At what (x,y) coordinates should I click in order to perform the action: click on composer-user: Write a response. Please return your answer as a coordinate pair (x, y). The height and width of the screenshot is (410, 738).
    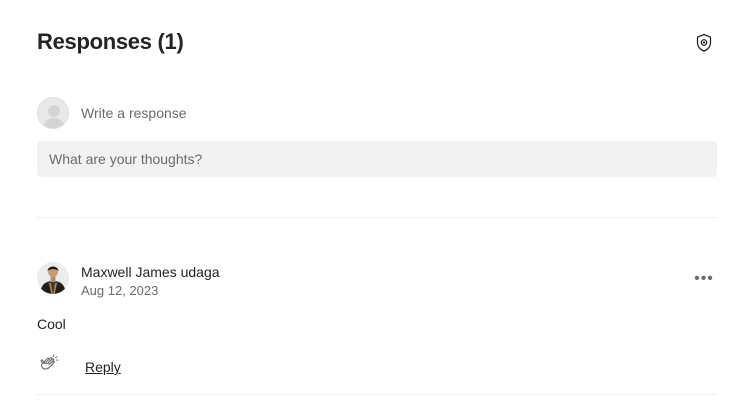
    Looking at the image, I should click on (112, 113).